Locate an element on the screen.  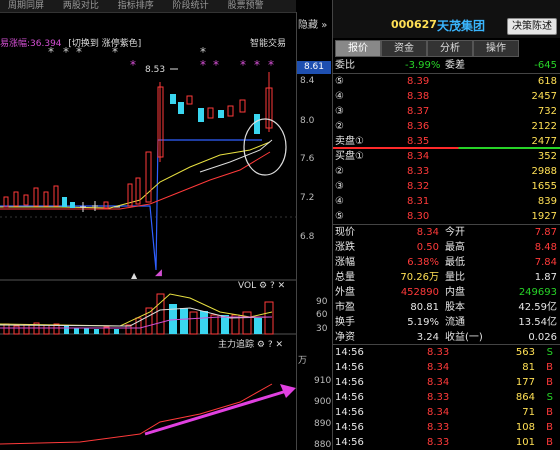
quote-row: 总量 70.26万 量比 1.87 is located at coordinates (446, 277).